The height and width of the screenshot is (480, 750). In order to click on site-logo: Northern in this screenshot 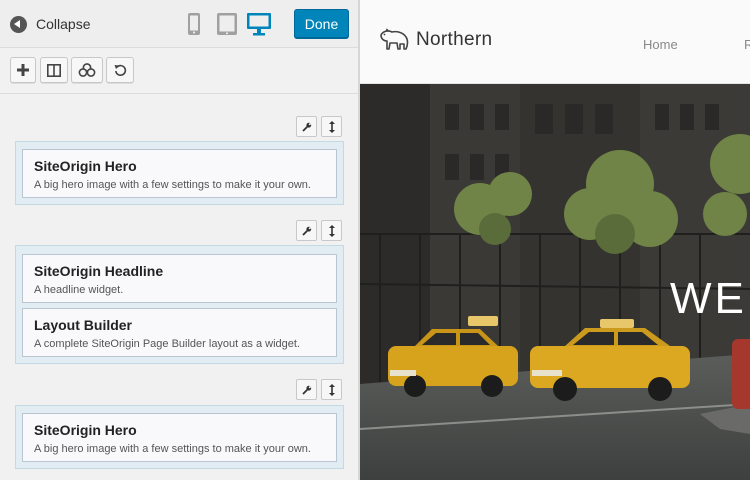, I will do `click(435, 40)`.